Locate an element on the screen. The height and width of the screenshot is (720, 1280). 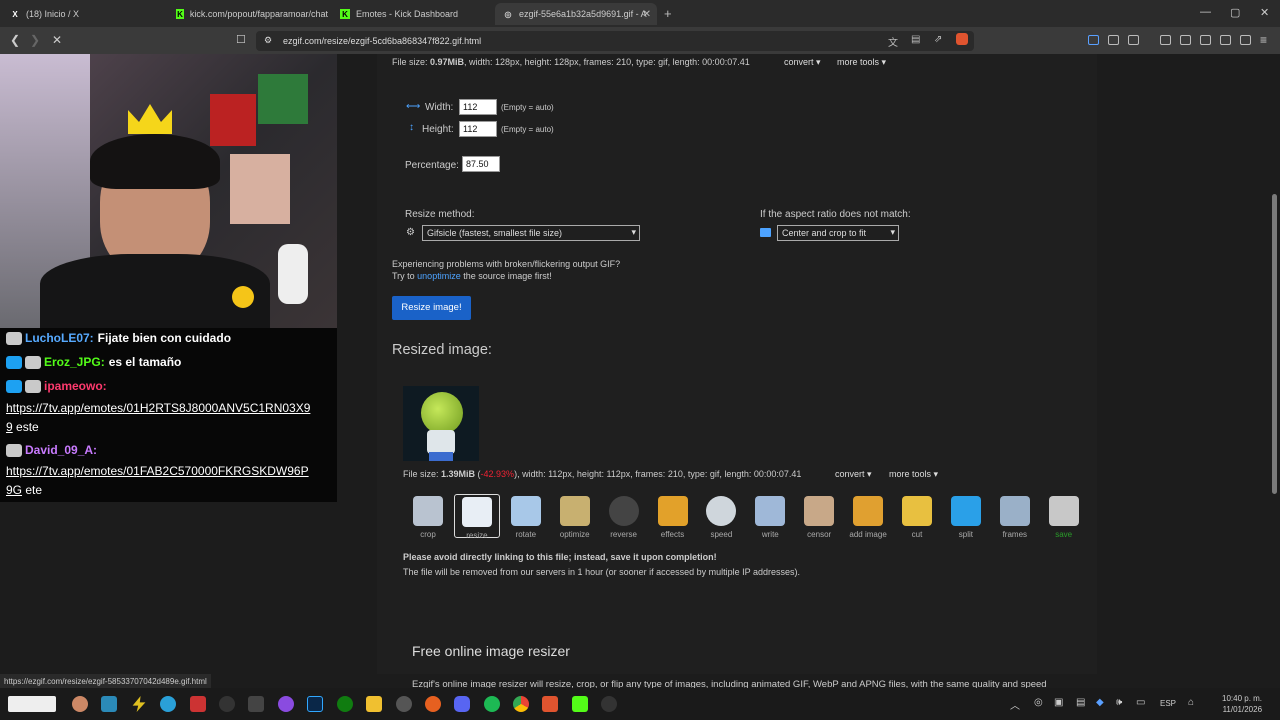
menu-icon: ≡ is located at coordinates (1263, 40).